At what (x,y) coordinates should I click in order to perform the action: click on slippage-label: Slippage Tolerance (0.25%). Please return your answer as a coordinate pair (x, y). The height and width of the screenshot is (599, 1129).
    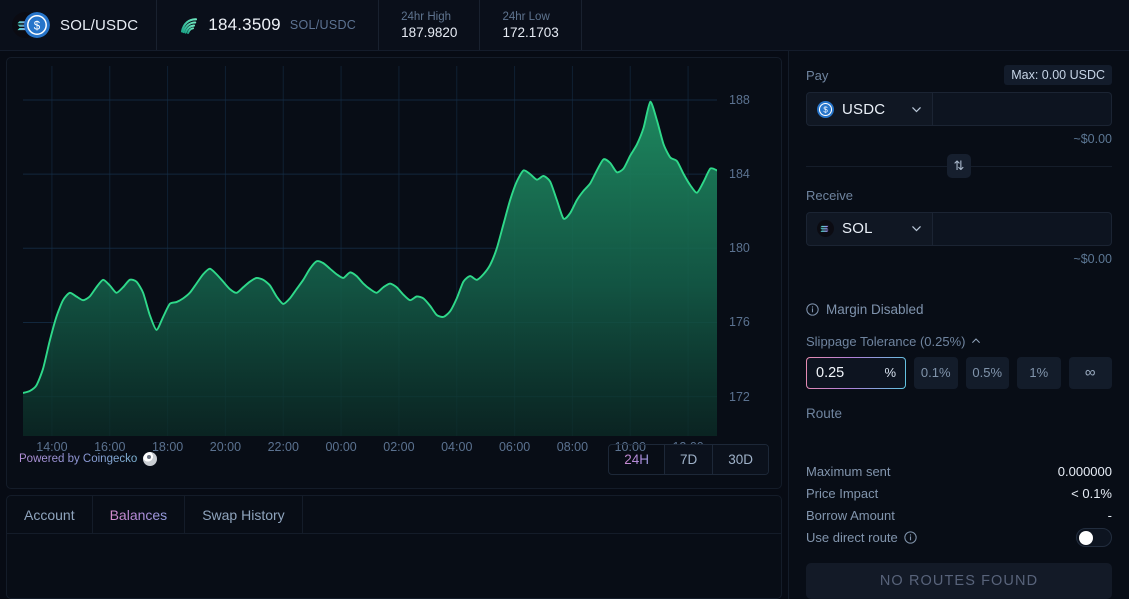
    Looking at the image, I should click on (886, 341).